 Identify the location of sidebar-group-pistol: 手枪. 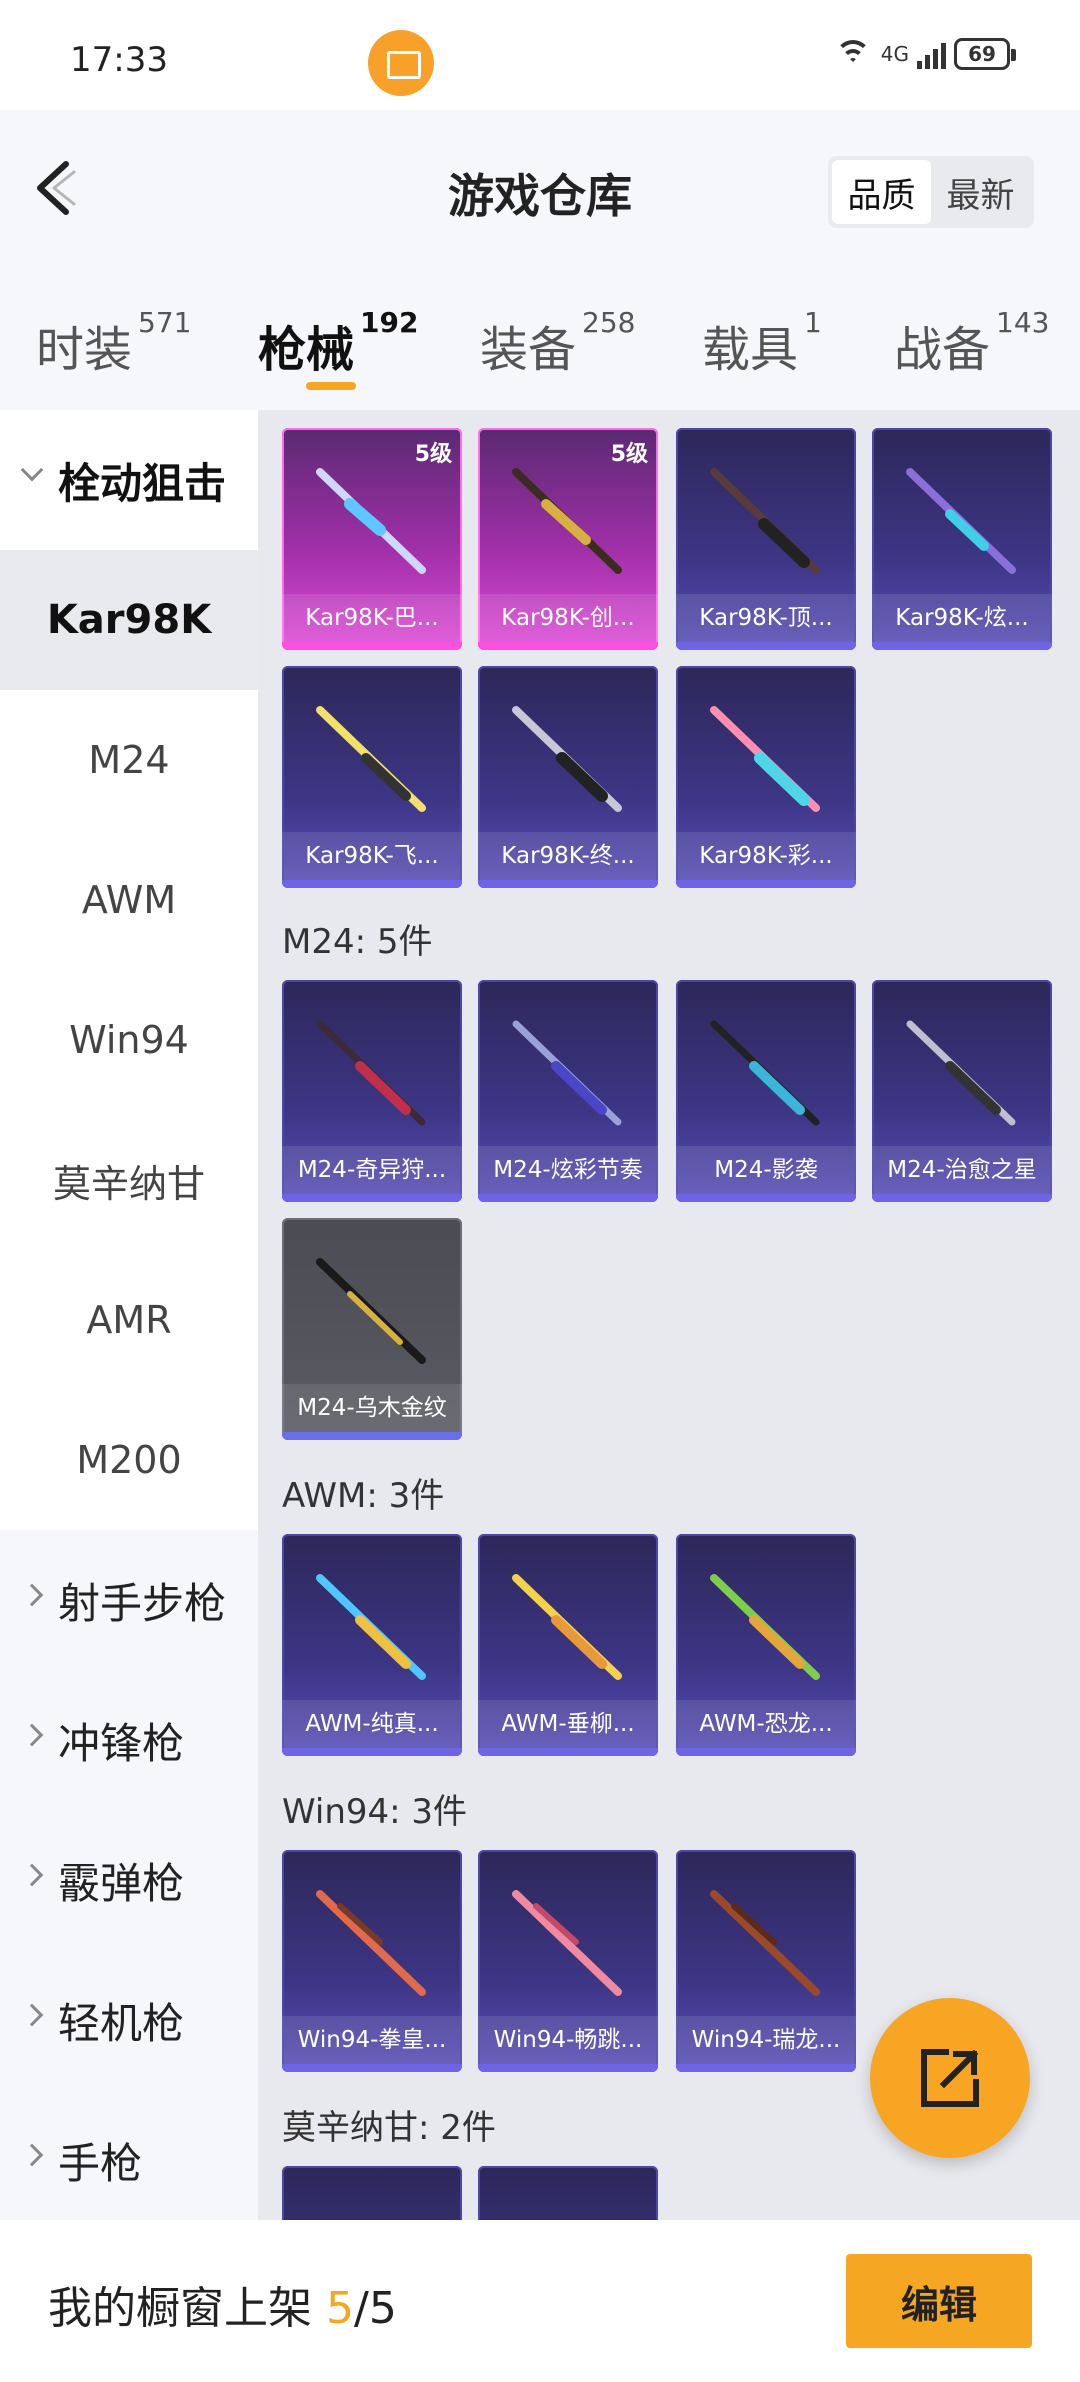
(129, 2155).